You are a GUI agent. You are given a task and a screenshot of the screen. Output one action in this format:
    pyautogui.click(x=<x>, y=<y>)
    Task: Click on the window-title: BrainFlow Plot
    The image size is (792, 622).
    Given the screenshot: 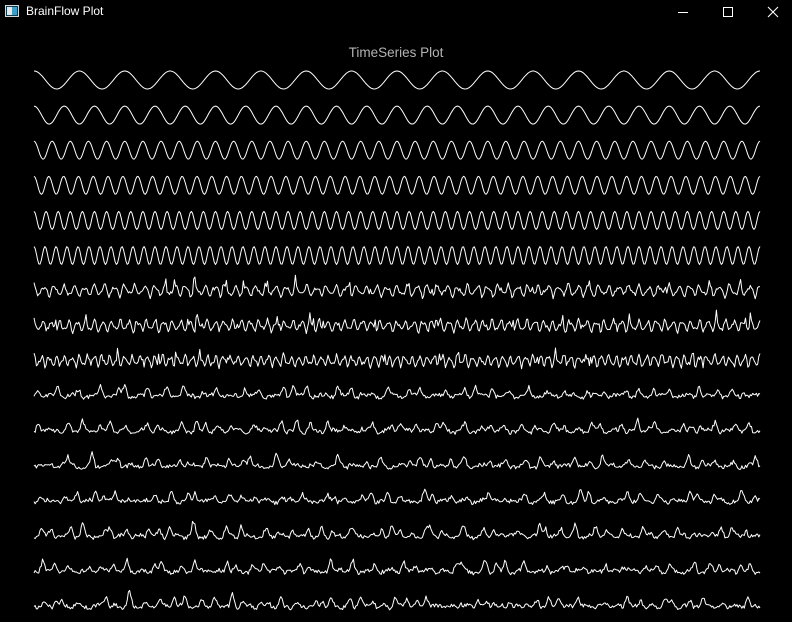 What is the action you would take?
    pyautogui.click(x=65, y=11)
    